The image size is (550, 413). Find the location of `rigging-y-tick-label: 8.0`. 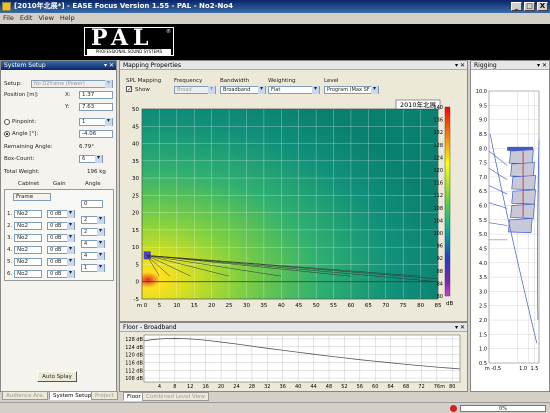

rigging-y-tick-label: 8.0 is located at coordinates (483, 149).